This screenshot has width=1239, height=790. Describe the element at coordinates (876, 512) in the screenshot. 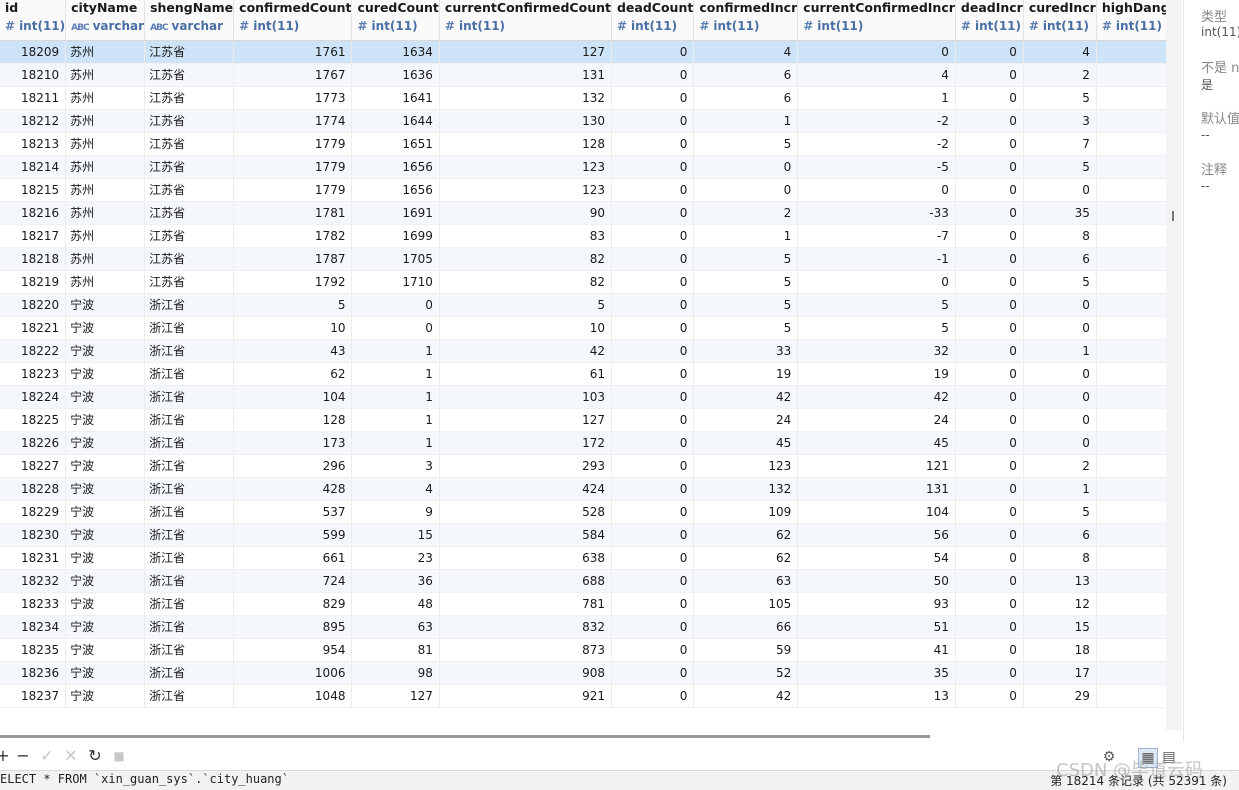

I see `table-cell: 104` at that location.